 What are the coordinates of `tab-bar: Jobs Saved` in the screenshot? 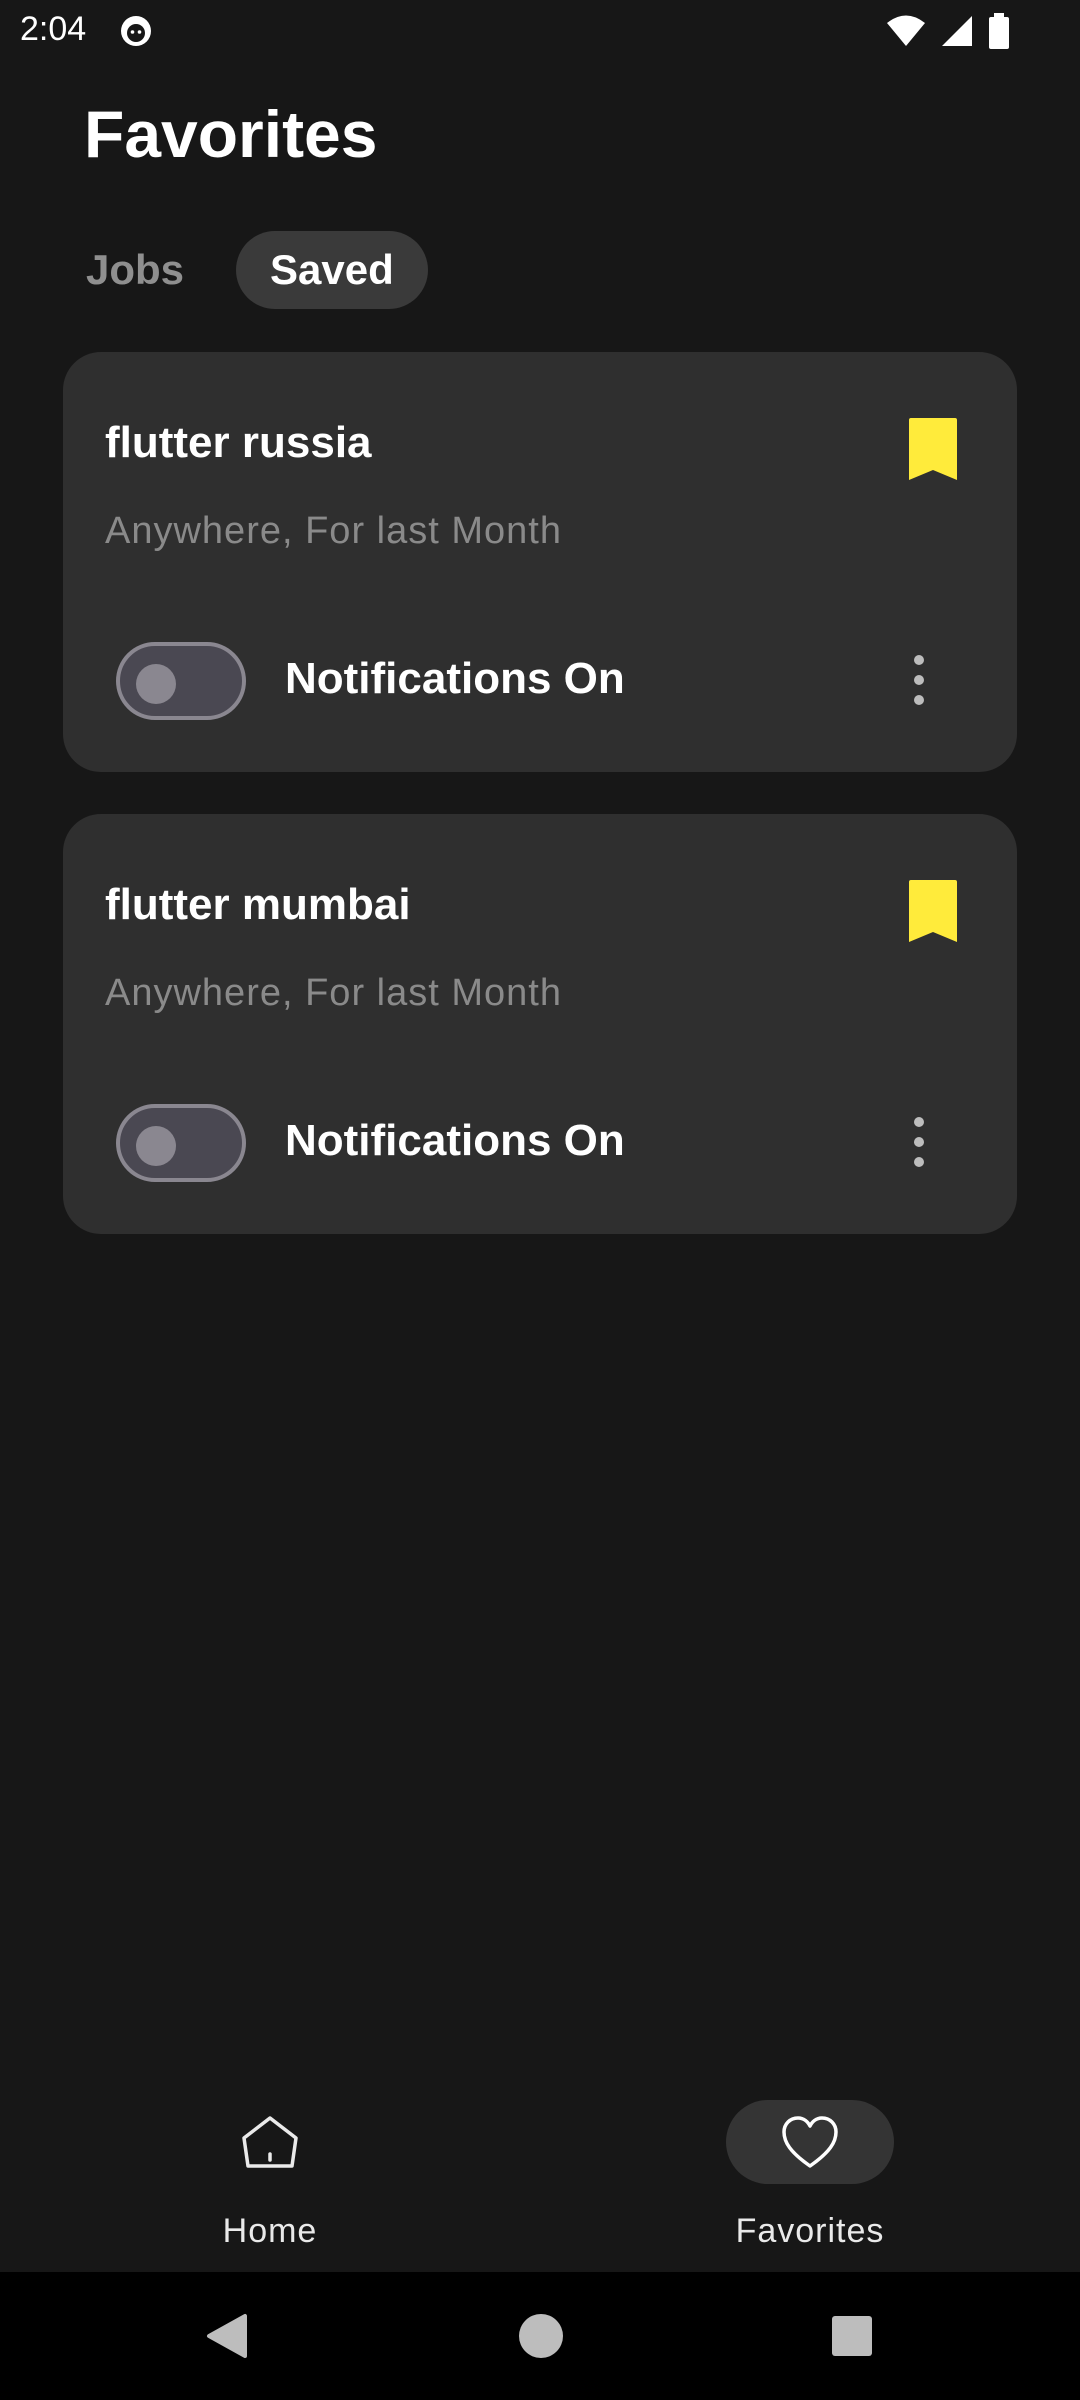 It's located at (256, 270).